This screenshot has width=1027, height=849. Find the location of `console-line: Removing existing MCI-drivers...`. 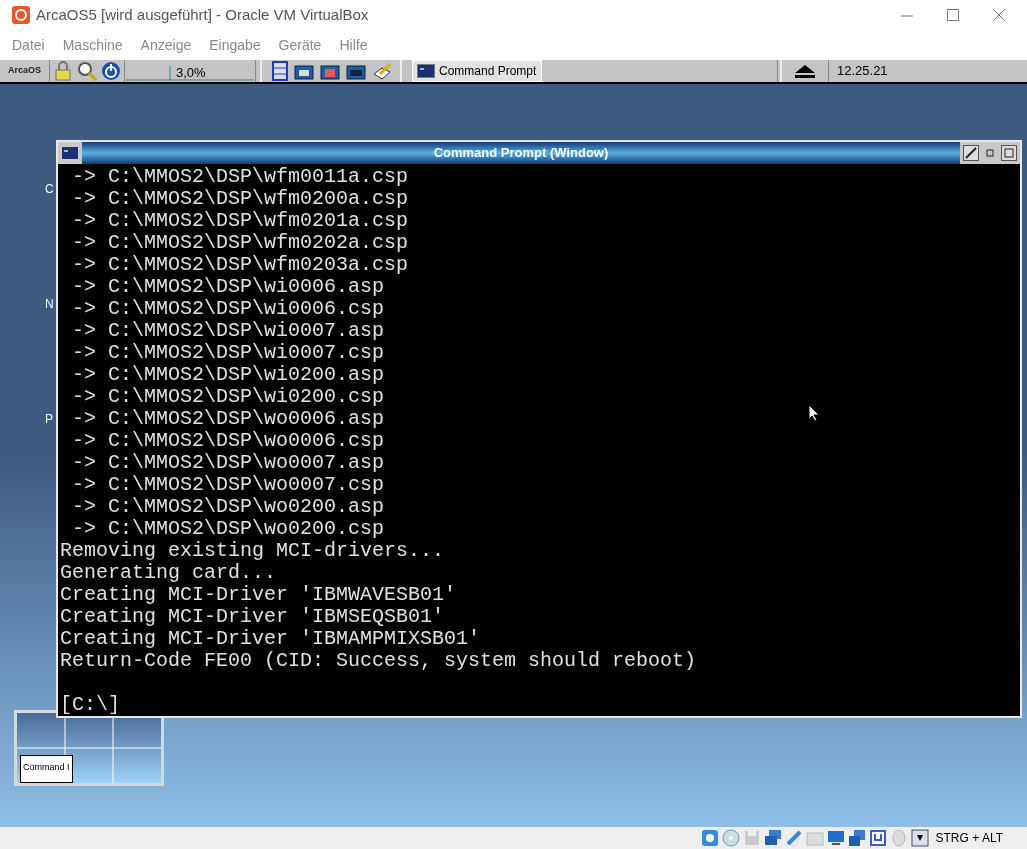

console-line: Removing existing MCI-drivers... is located at coordinates (252, 550).